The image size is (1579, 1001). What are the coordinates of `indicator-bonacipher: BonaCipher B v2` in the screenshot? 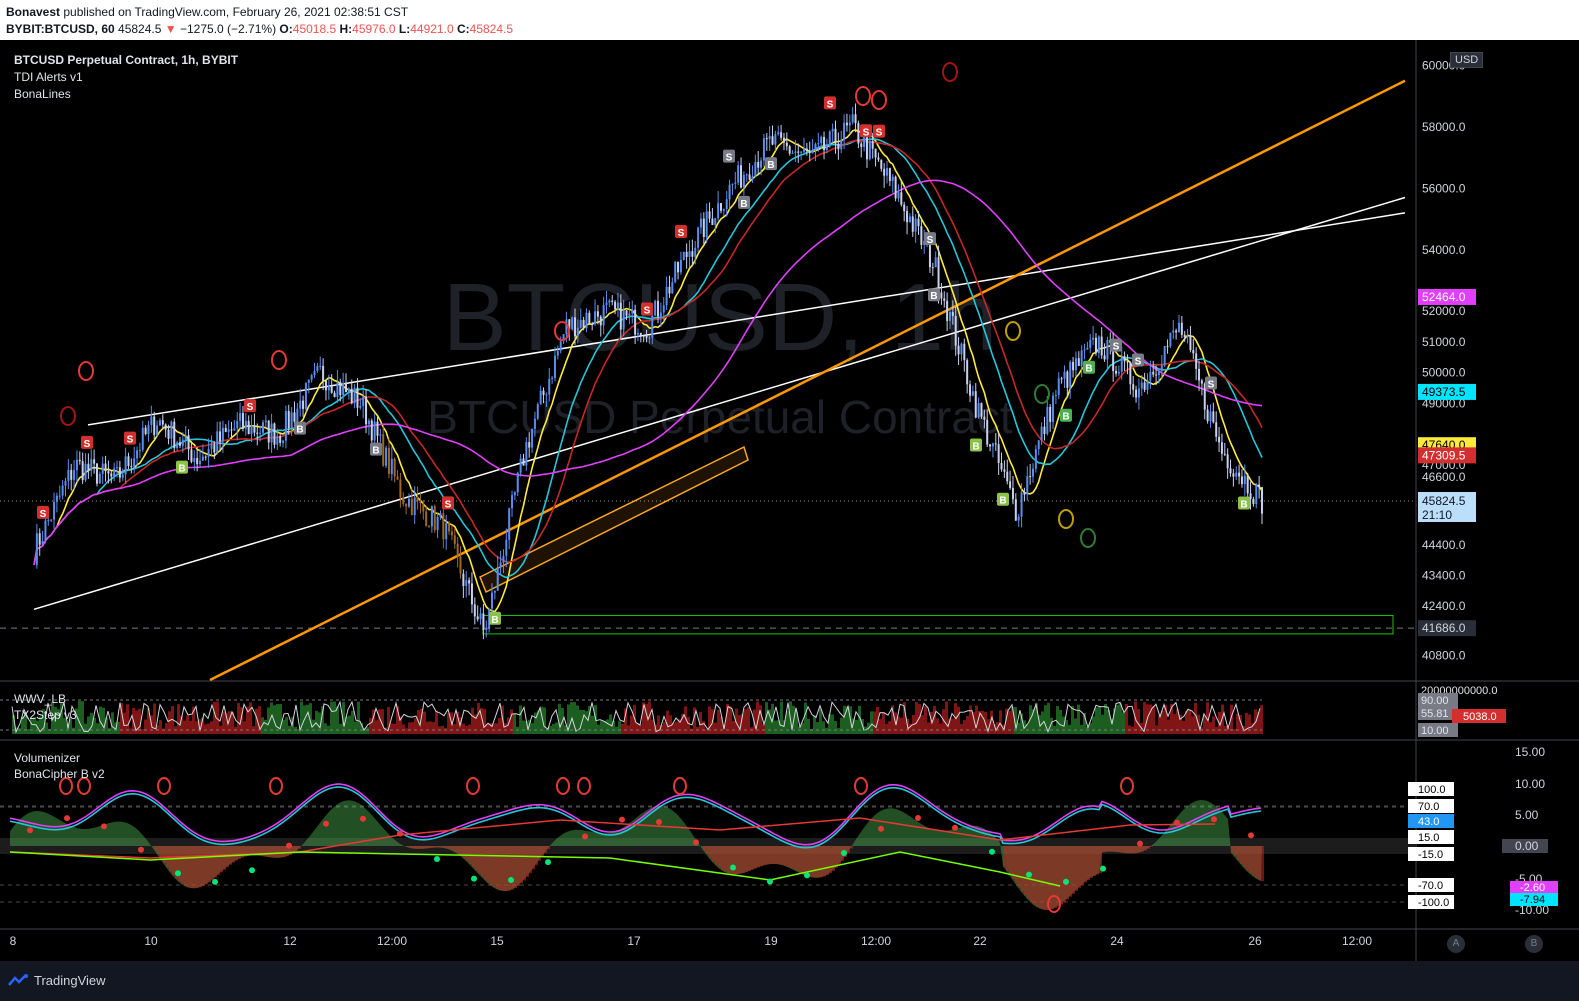 It's located at (59, 774).